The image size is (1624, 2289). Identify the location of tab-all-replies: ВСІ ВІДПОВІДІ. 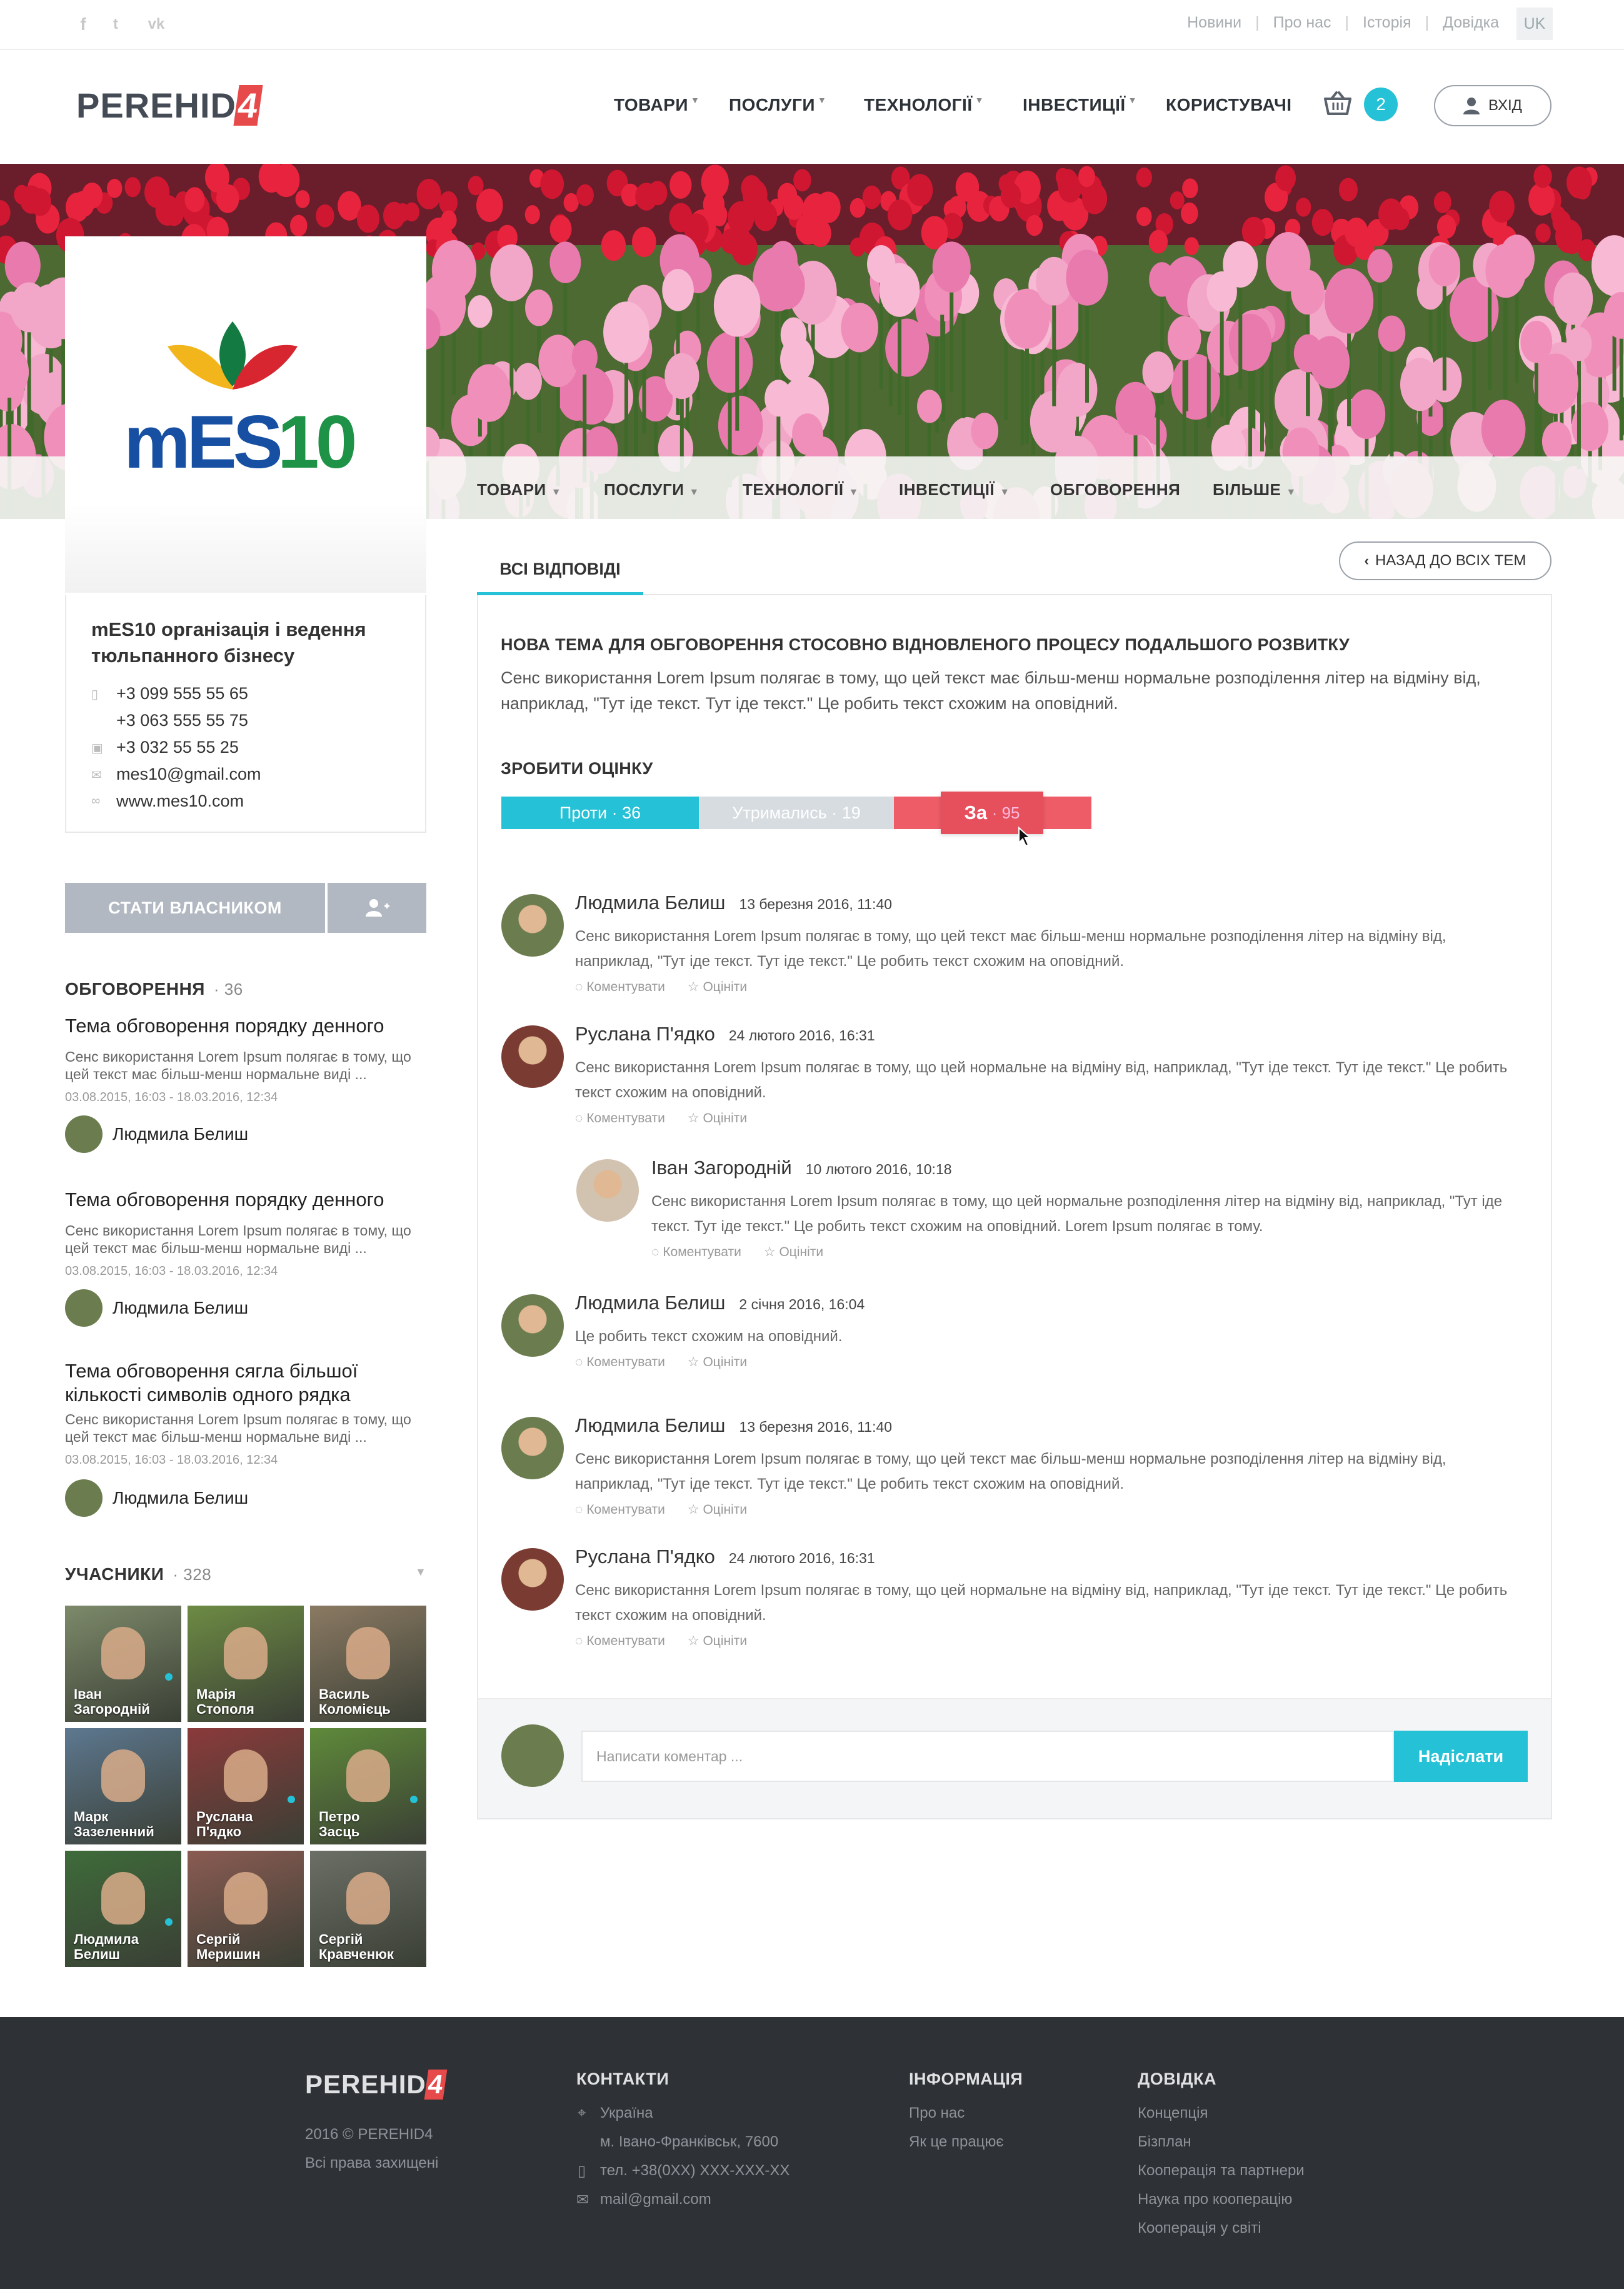
(560, 572).